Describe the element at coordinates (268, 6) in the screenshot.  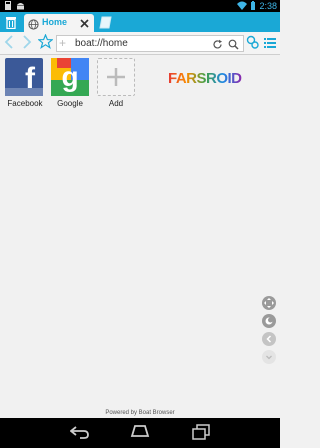
I see `status-time: 2:38` at that location.